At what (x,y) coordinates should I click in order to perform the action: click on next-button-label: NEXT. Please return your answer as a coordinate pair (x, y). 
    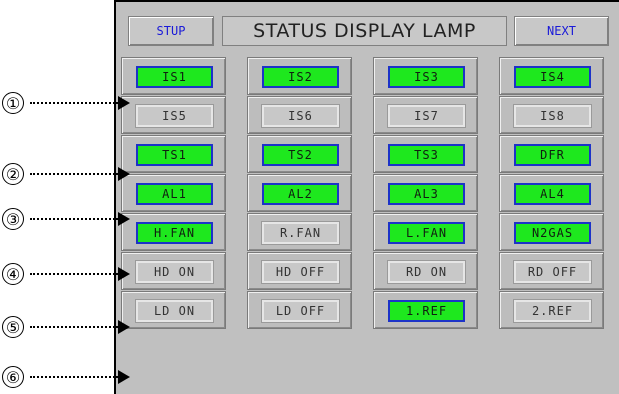
    Looking at the image, I should click on (561, 31).